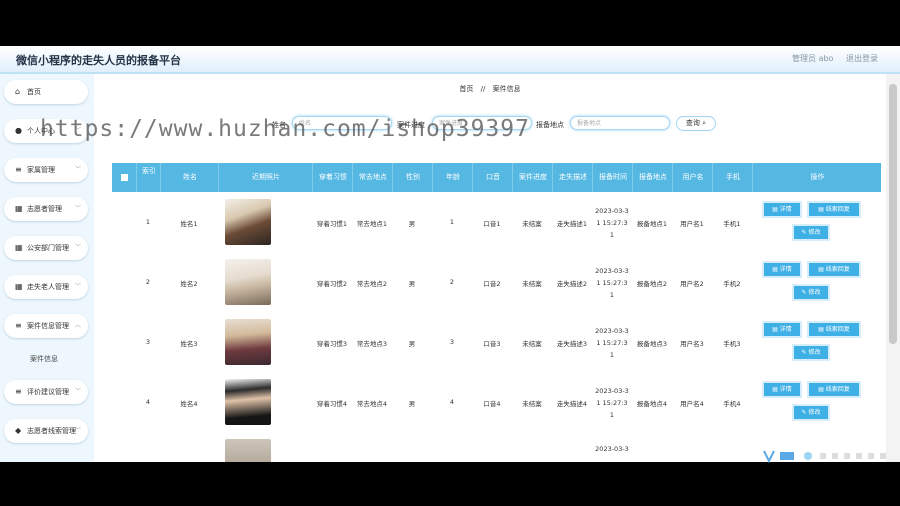 The image size is (900, 506). I want to click on sidebar-item-label: 公安部门管理, so click(48, 248).